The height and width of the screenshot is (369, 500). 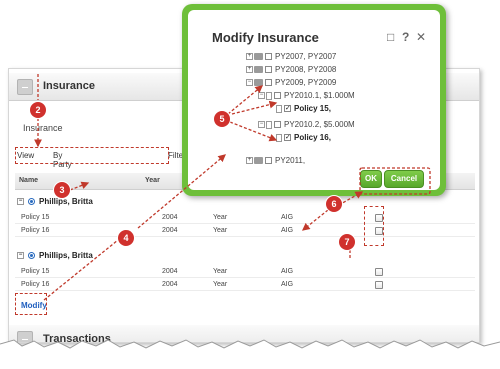 I want to click on callout-3: 3, so click(x=62, y=190).